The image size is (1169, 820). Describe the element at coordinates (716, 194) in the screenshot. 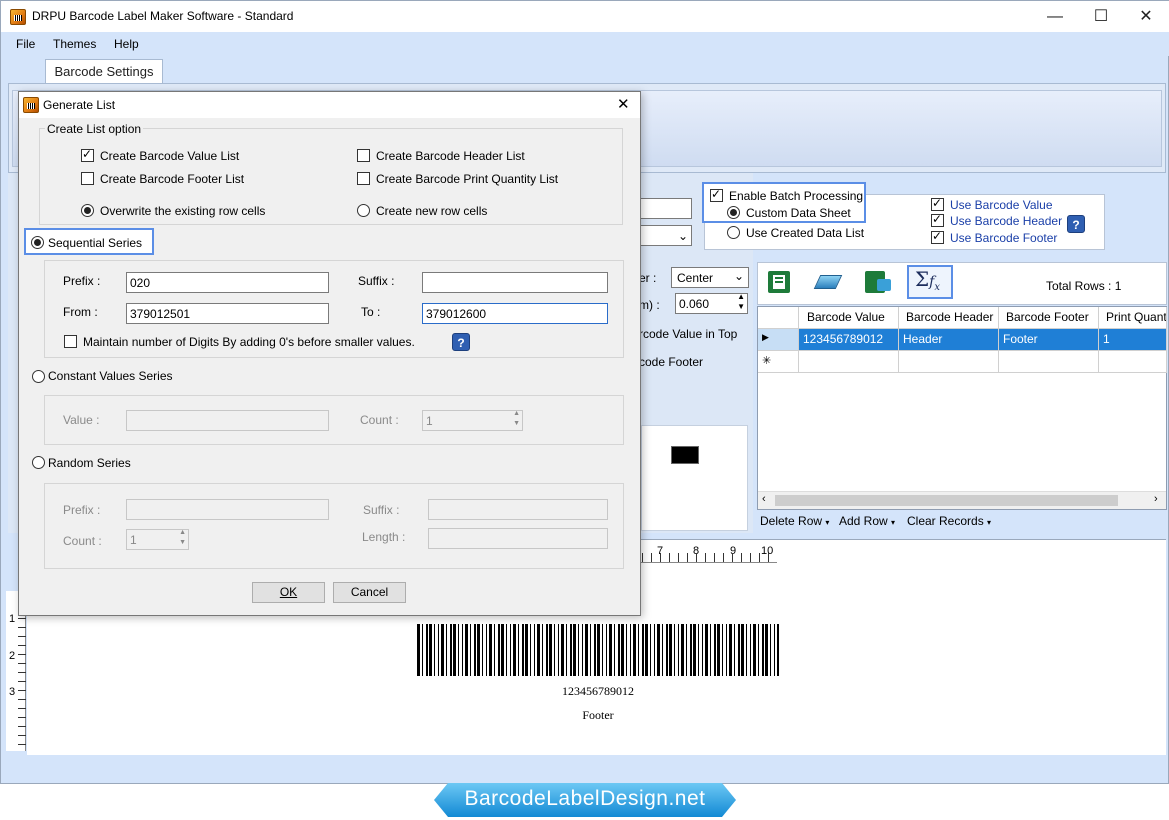

I see `enable-batch-checkbox` at that location.